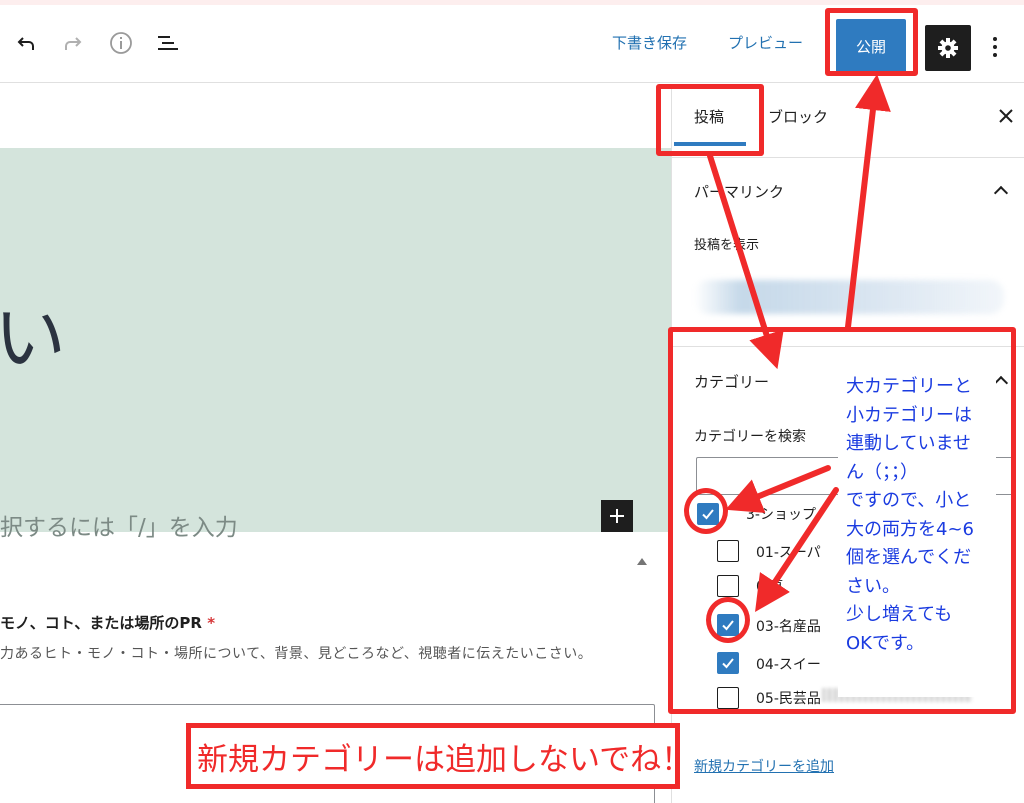  I want to click on permalink-panel-title: パーマリンク, so click(739, 191).